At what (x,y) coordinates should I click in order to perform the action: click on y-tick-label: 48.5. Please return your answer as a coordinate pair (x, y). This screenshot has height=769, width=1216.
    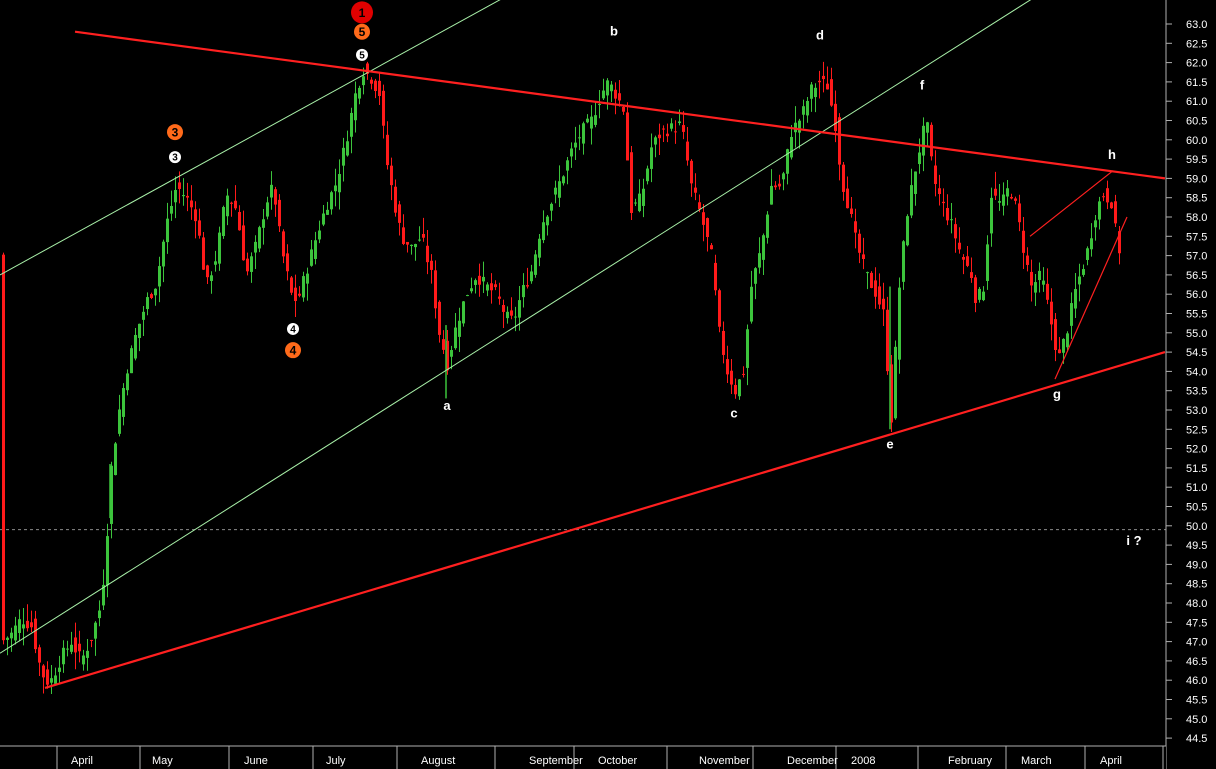
    Looking at the image, I should click on (1196, 585).